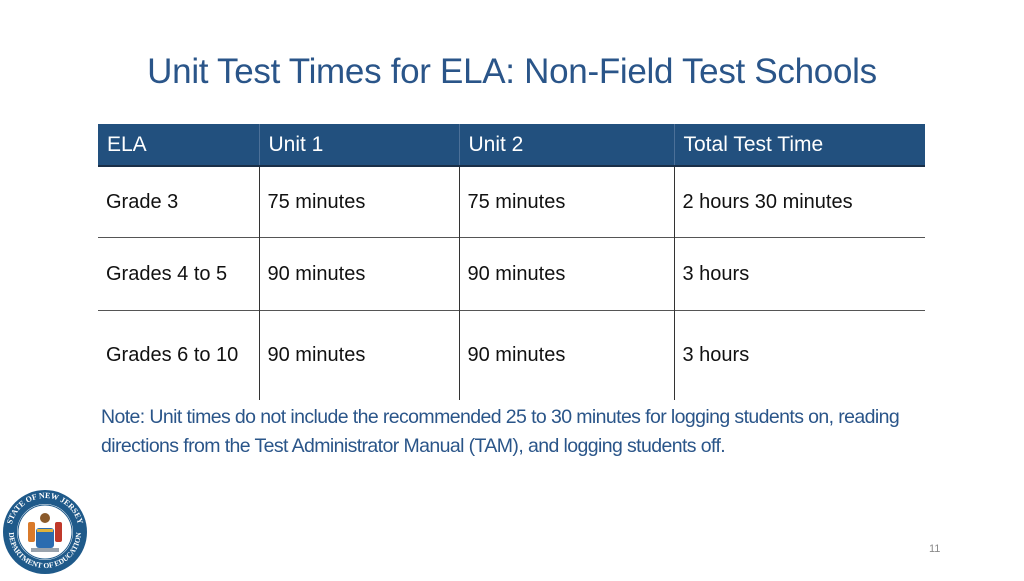  What do you see at coordinates (799, 202) in the screenshot?
I see `cell-total: 2 hours 30 minutes` at bounding box center [799, 202].